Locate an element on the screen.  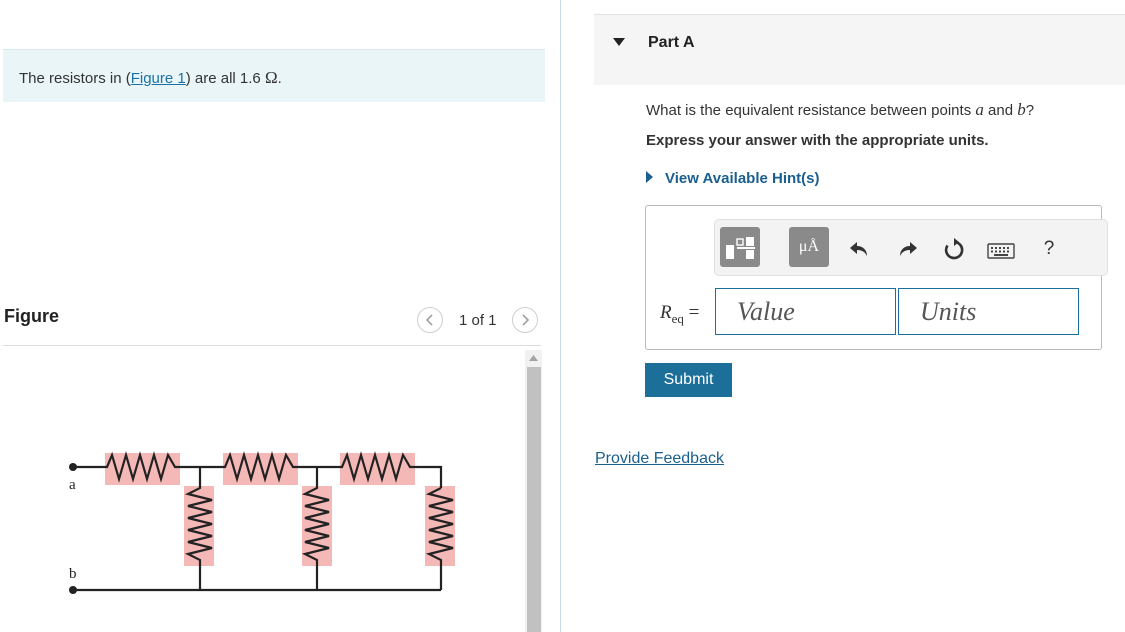
node-b-label: b is located at coordinates (73, 574).